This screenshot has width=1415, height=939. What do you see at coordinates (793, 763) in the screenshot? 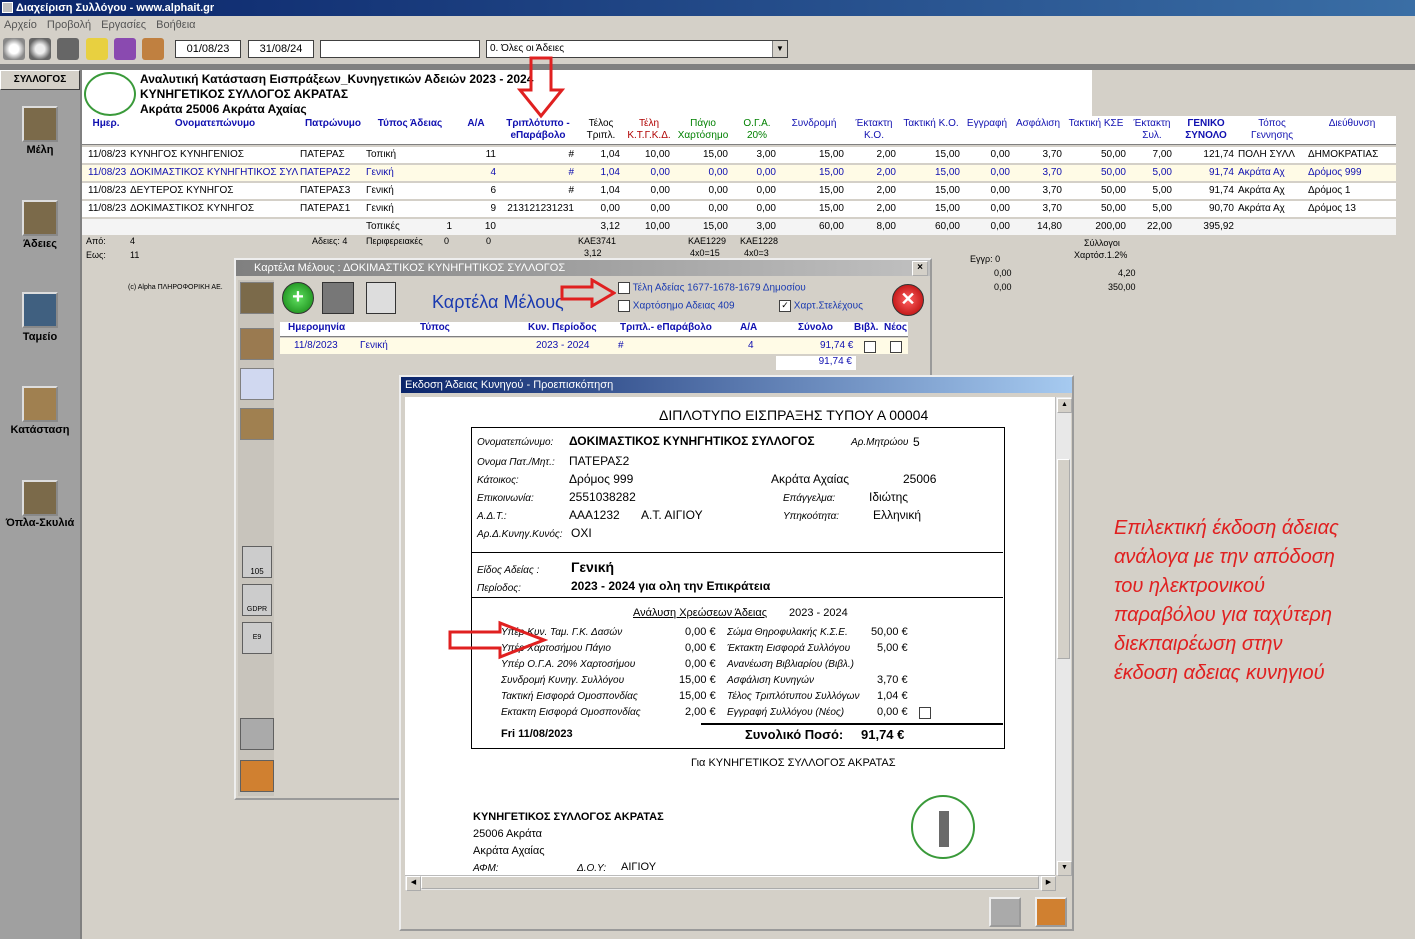
I see `for-club: Για ΚΥΝΗΓΕΤΙΚΟΣ ΣΥΛΛΟΓΟΣ ΑΚΡΑΤΑΣ` at bounding box center [793, 763].